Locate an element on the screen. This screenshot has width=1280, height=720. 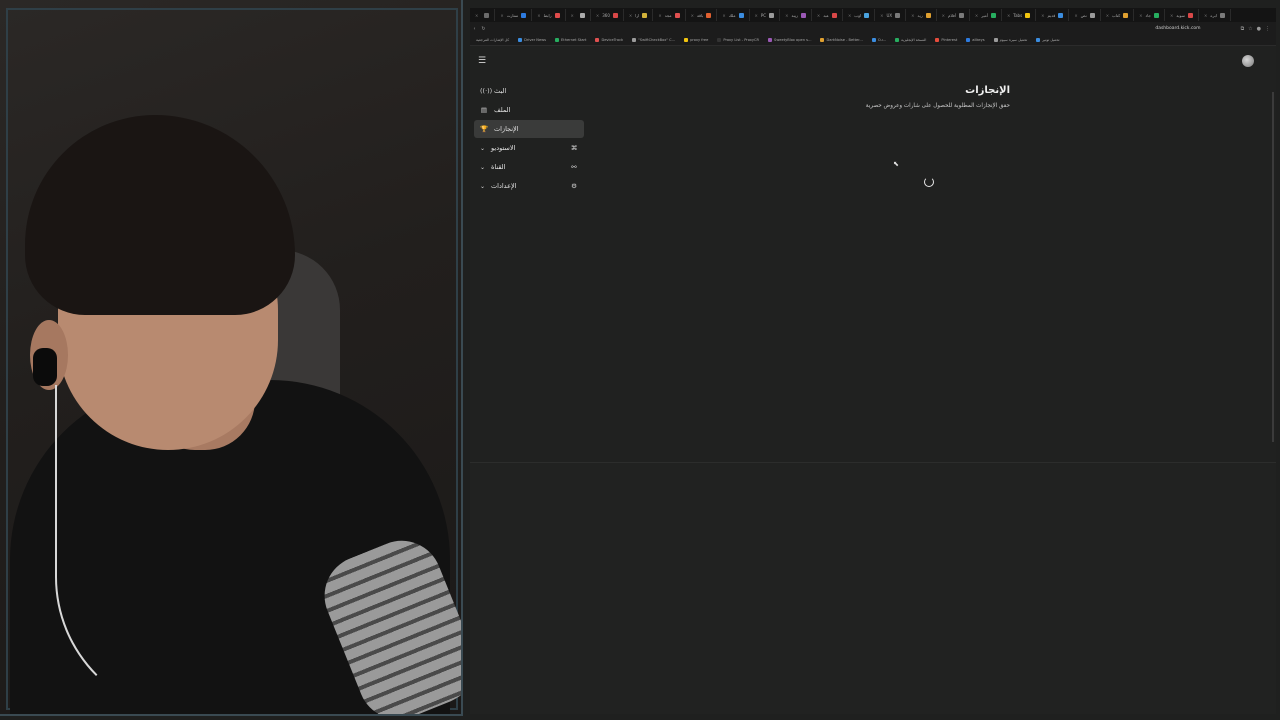
browser-tab: × عبد is located at coordinates (827, 15).